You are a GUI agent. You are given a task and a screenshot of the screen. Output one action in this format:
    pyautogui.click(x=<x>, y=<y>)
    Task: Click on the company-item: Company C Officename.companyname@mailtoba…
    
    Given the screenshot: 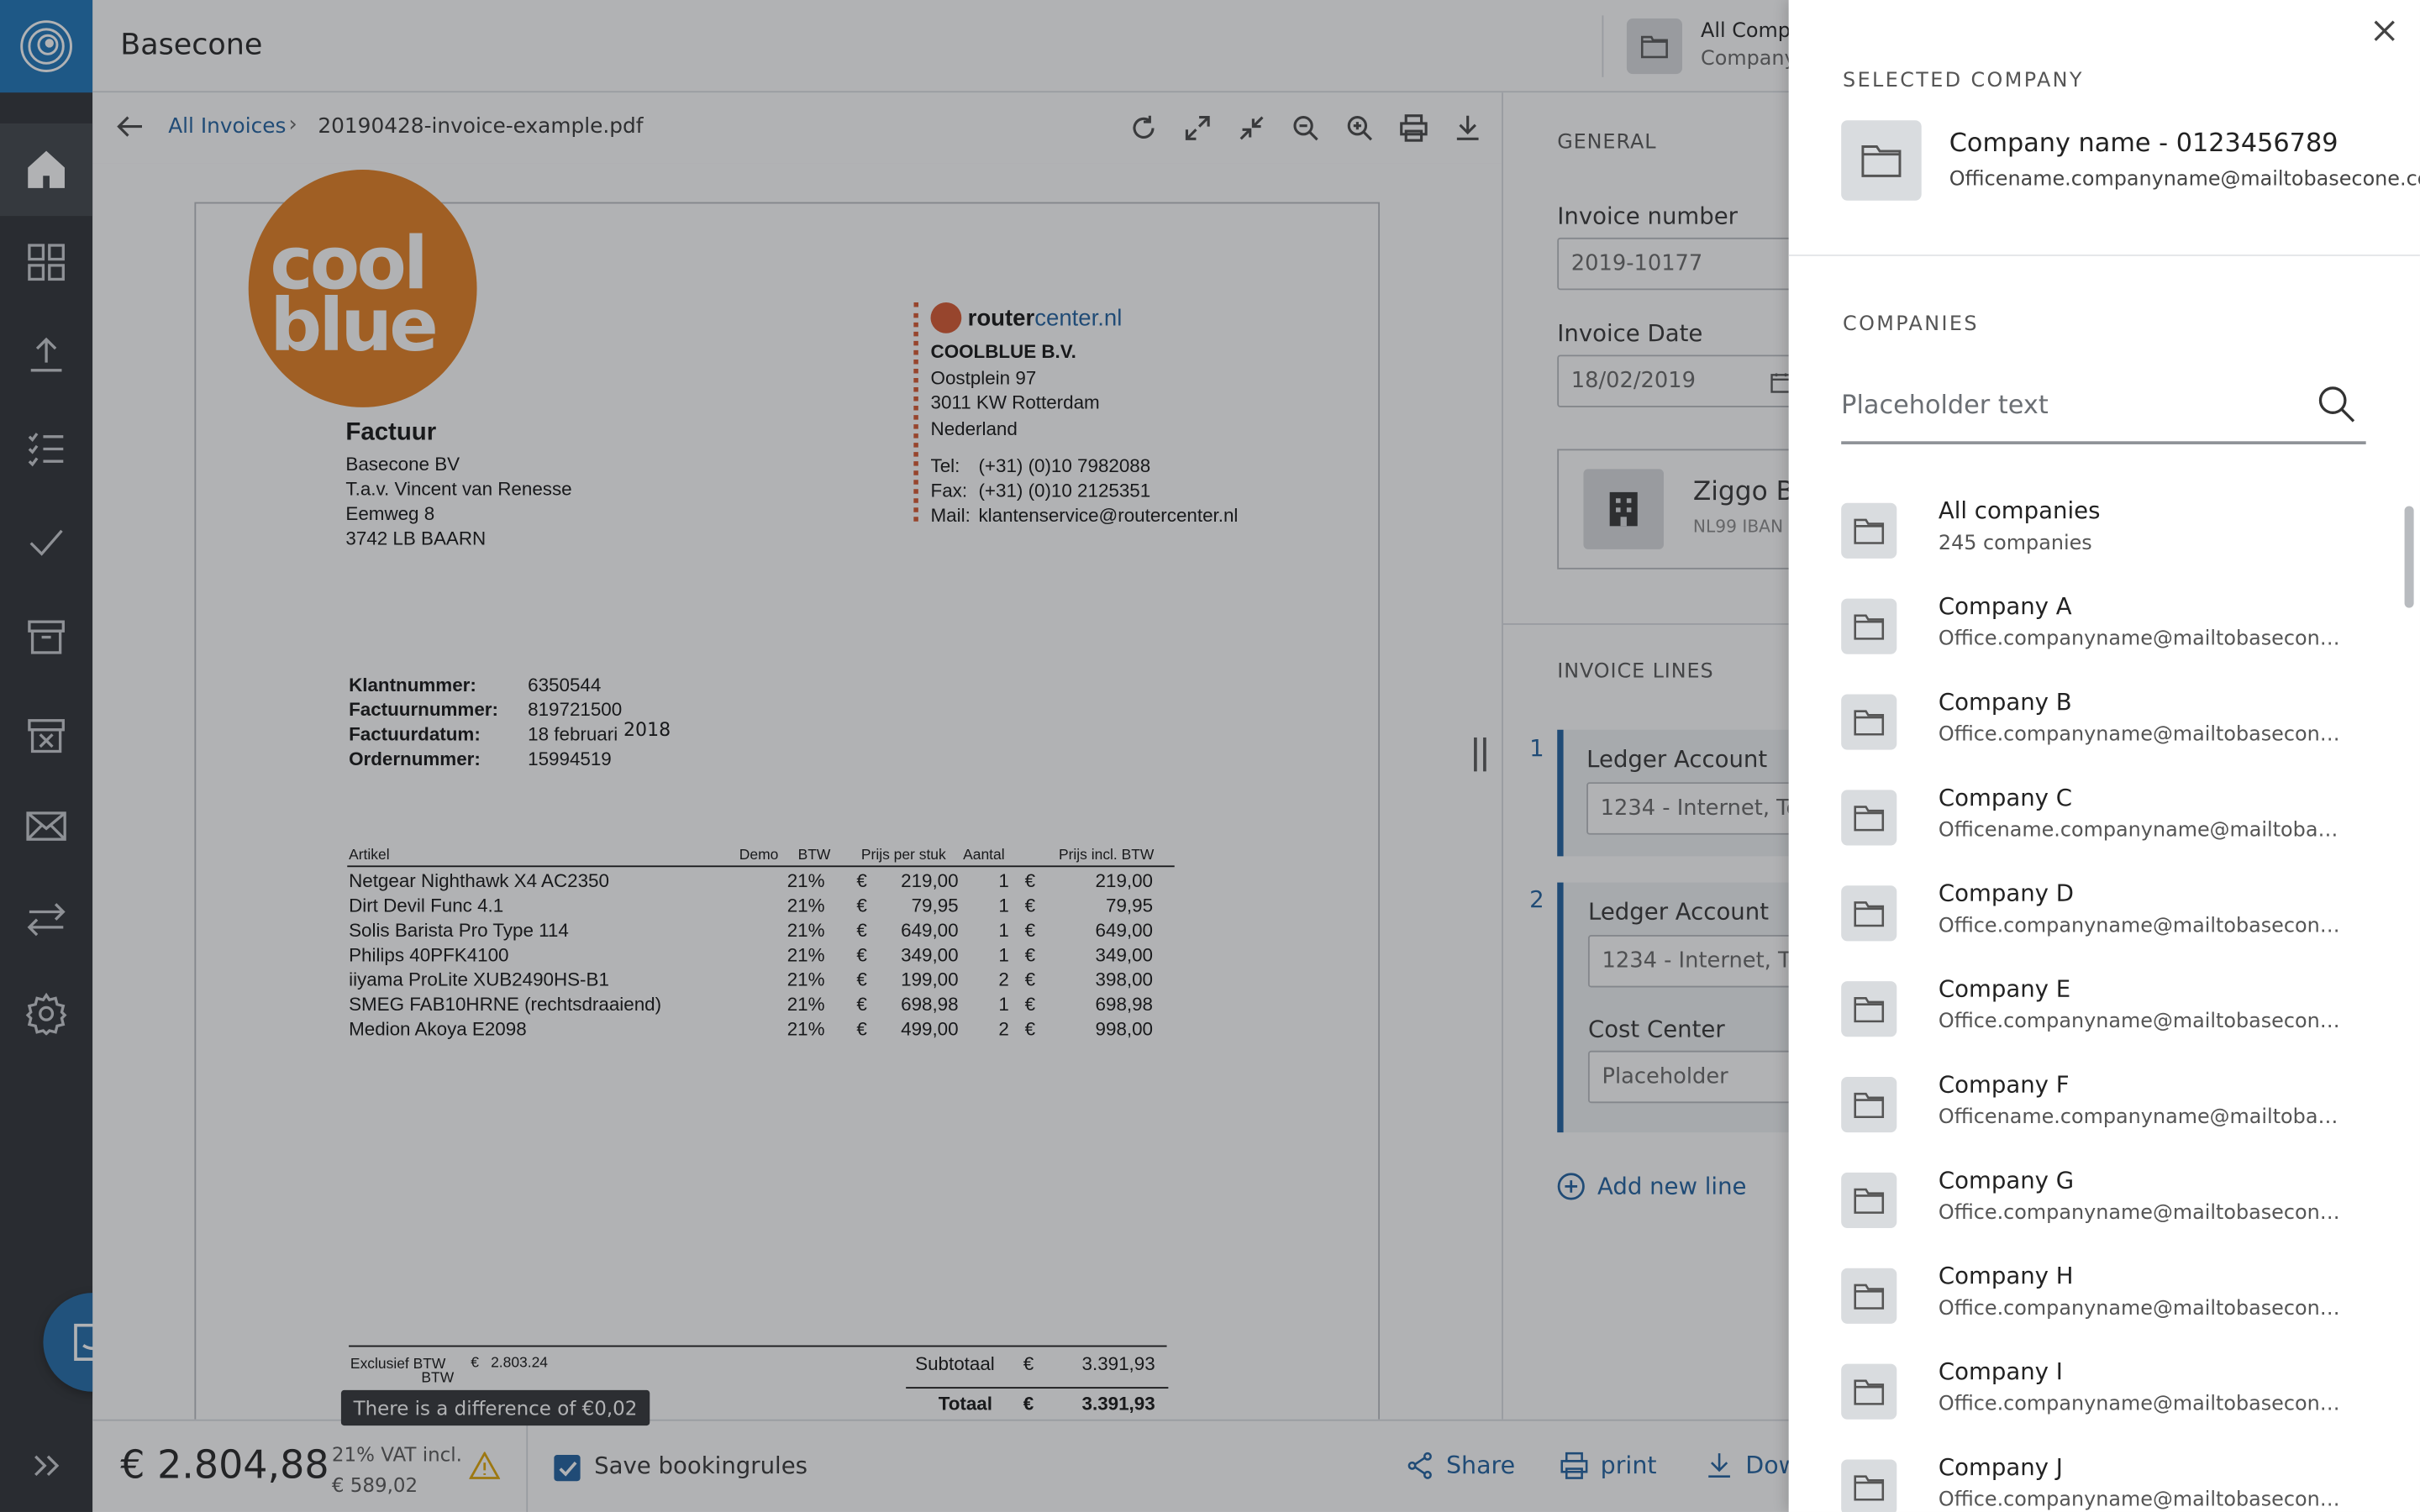 What is the action you would take?
    pyautogui.click(x=2103, y=814)
    